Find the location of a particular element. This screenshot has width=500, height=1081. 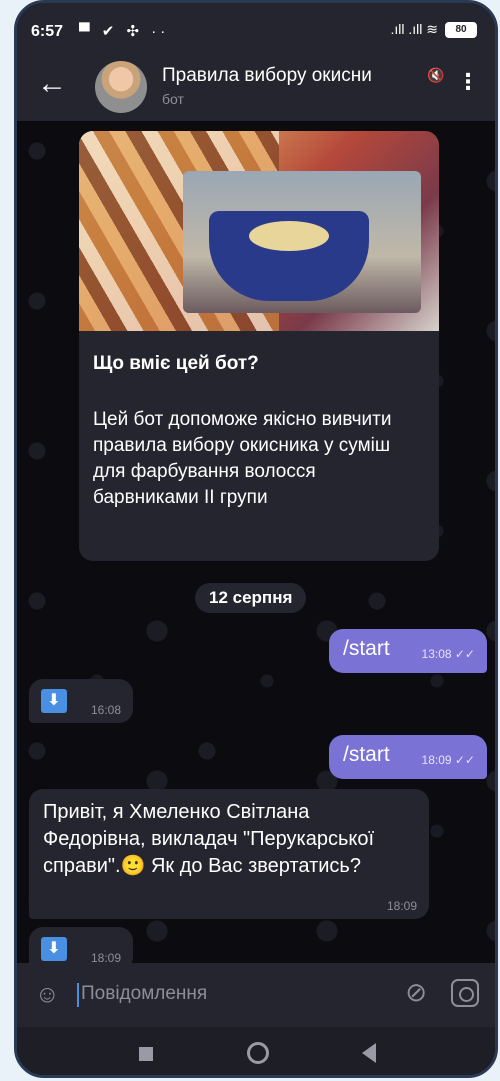

more-menu-icon: ⋮ is located at coordinates (468, 82).